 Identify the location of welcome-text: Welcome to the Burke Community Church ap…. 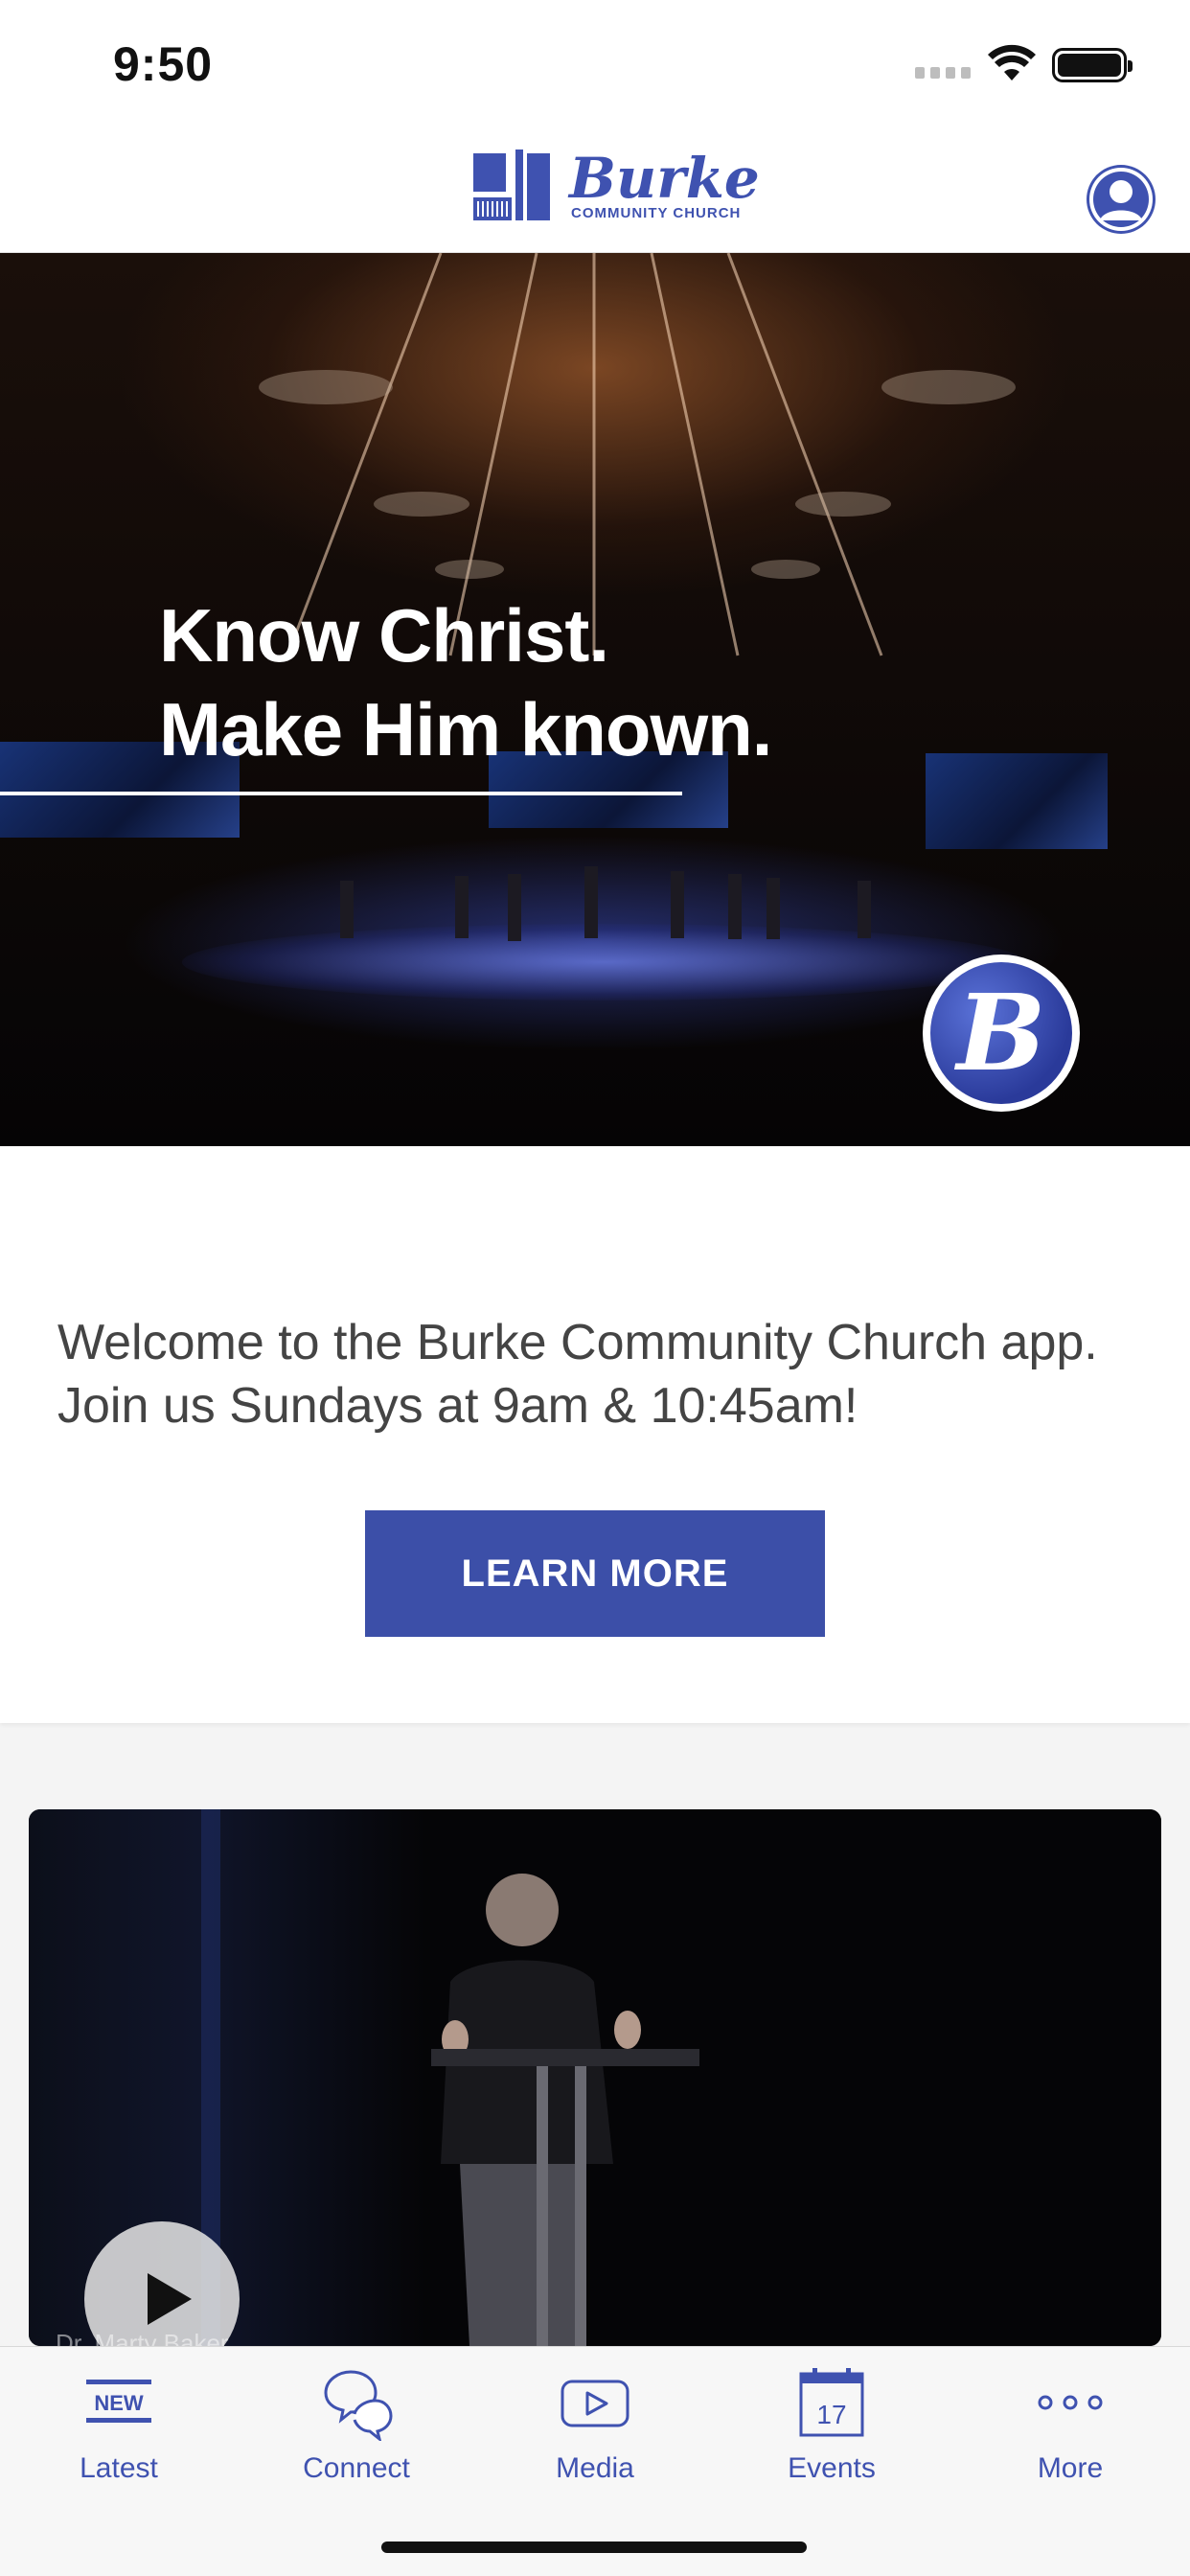
(577, 1374).